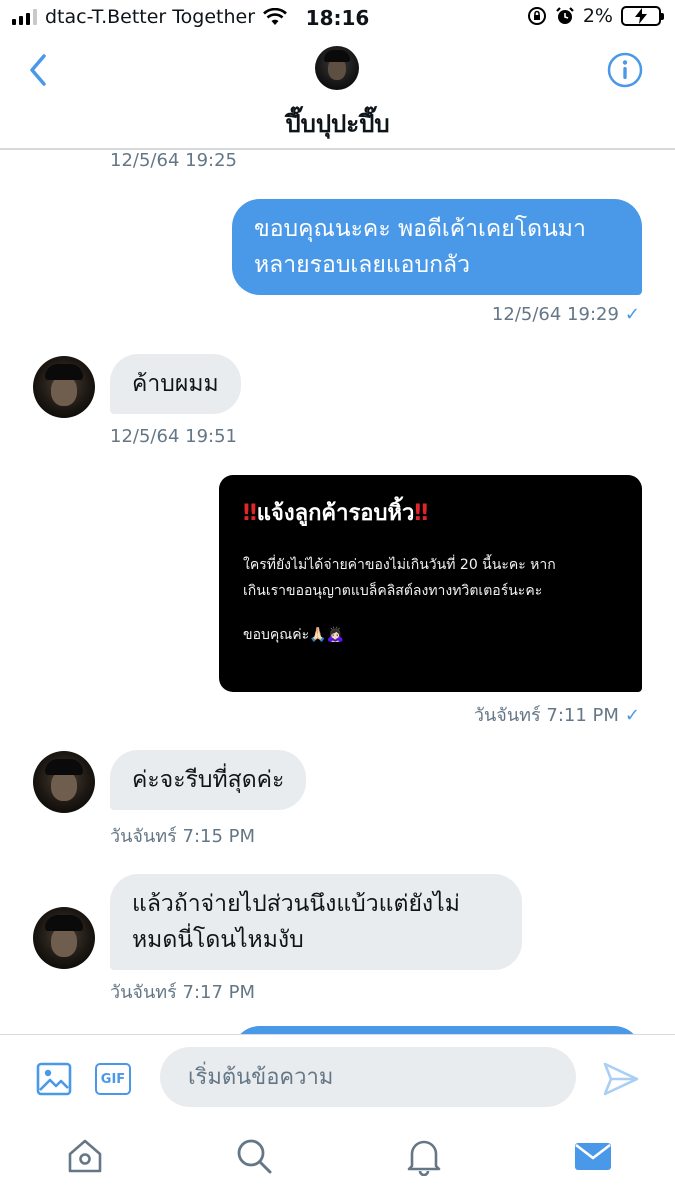 This screenshot has height=1200, width=675. Describe the element at coordinates (625, 70) in the screenshot. I see `info-button` at that location.